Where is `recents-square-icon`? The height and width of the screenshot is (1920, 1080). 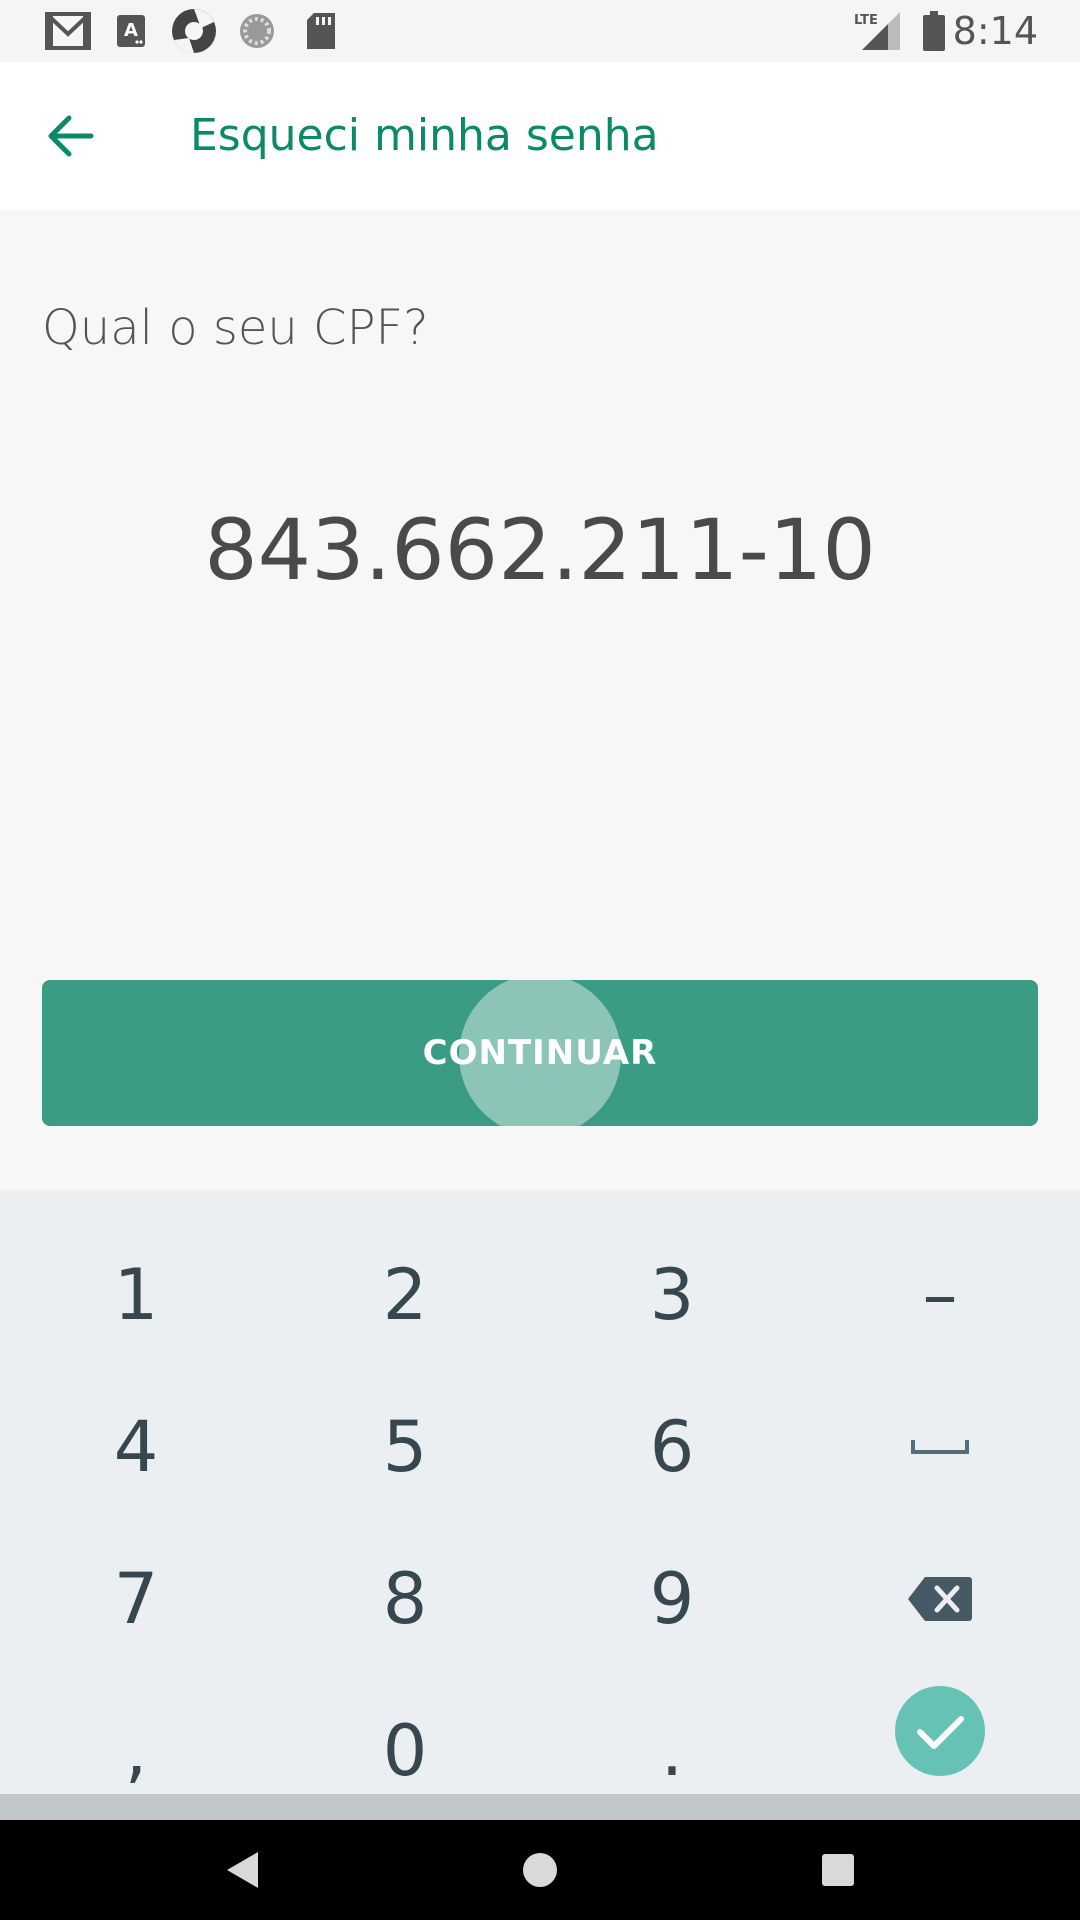
recents-square-icon is located at coordinates (838, 1870).